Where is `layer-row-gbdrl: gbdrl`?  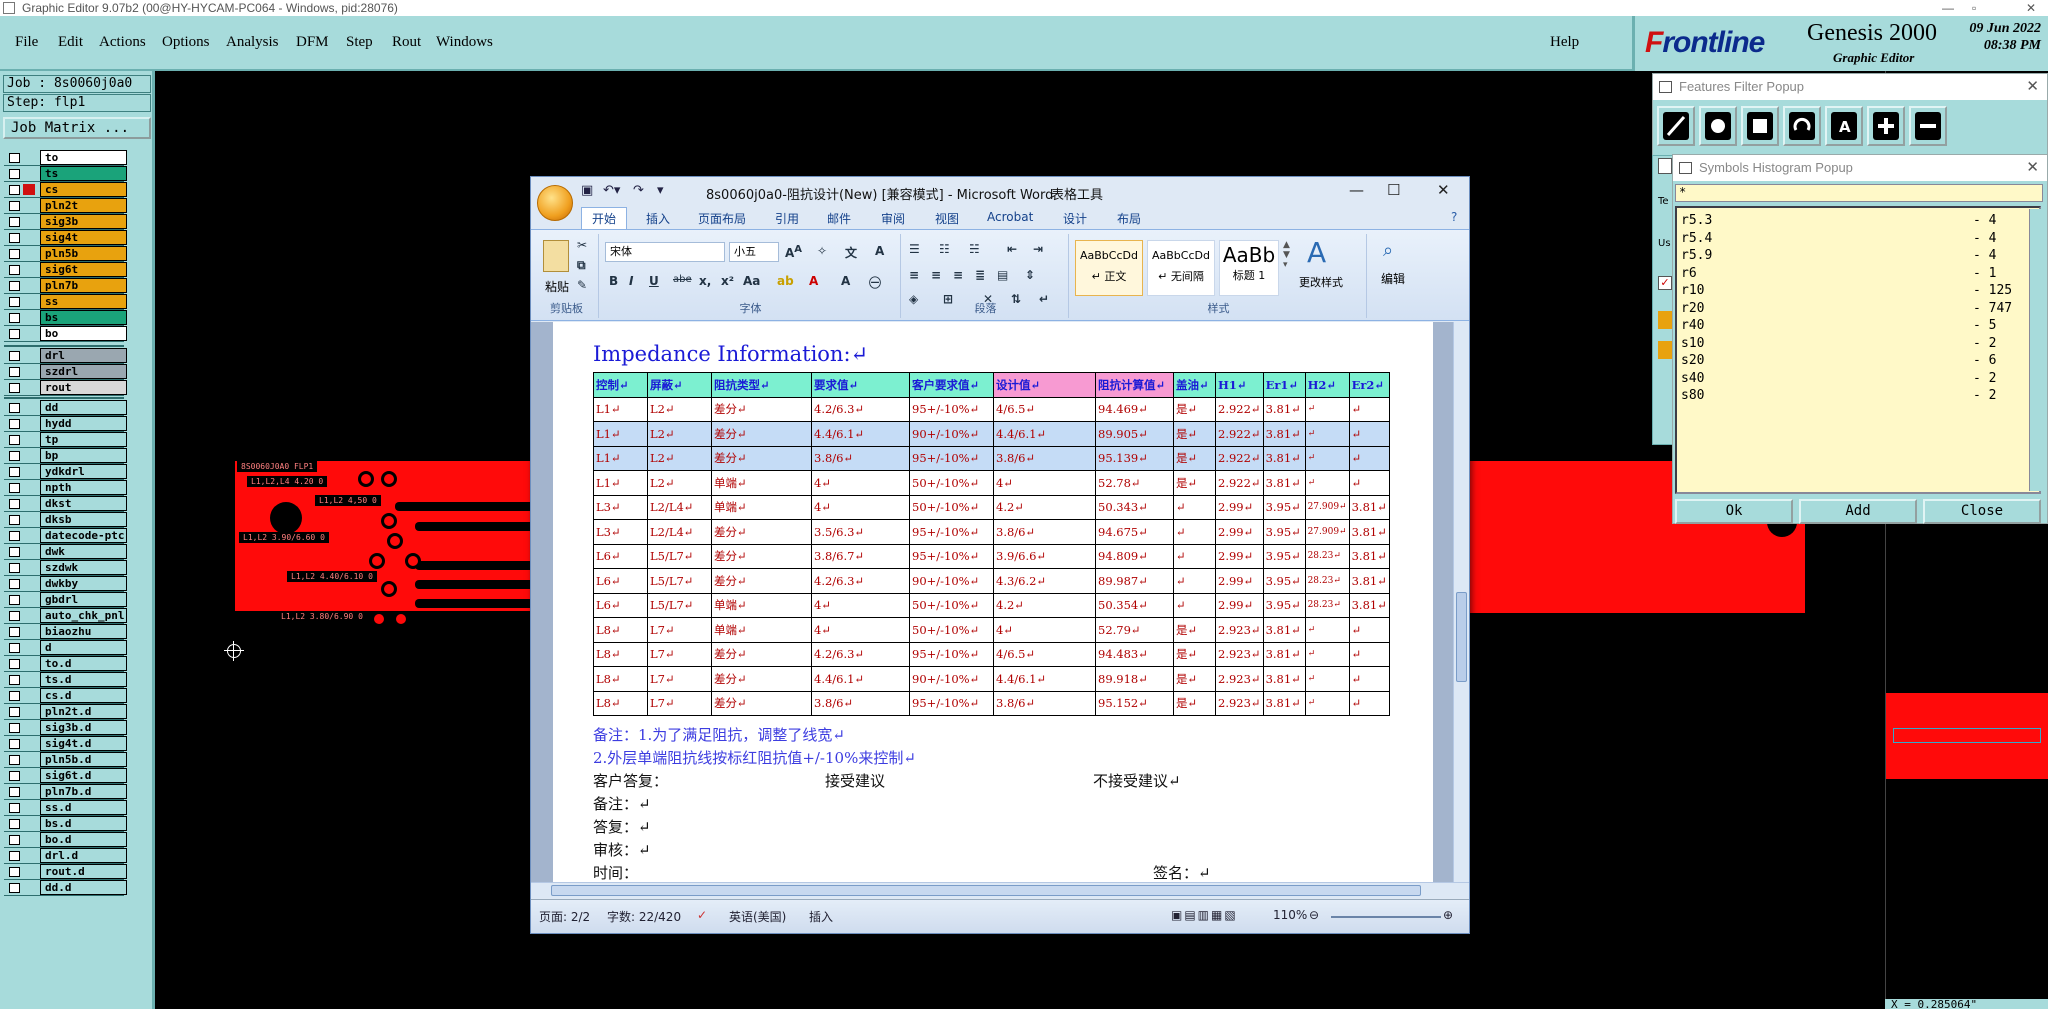 layer-row-gbdrl: gbdrl is located at coordinates (65, 600).